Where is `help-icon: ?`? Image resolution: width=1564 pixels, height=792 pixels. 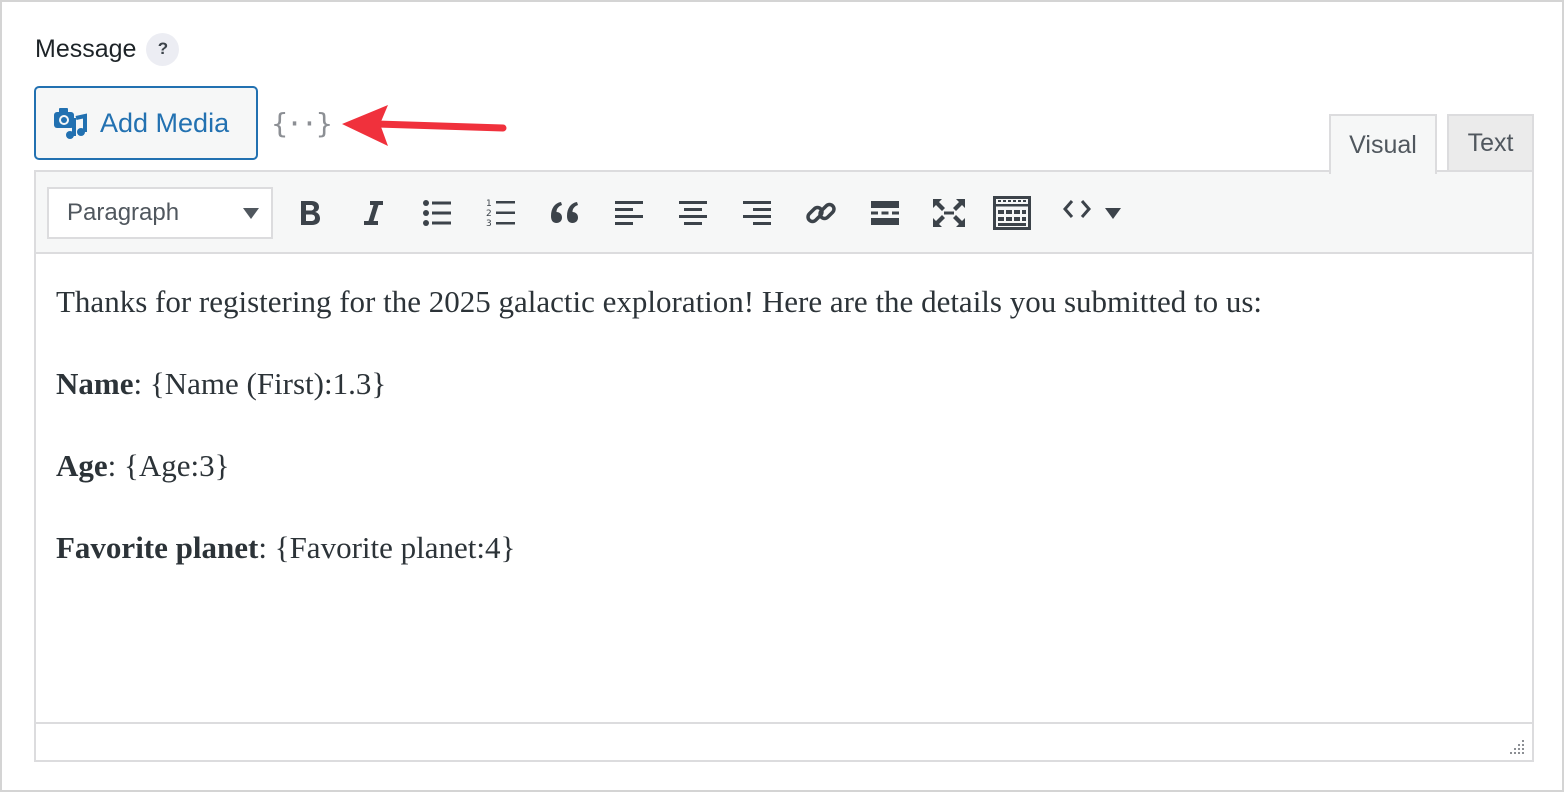 help-icon: ? is located at coordinates (163, 49).